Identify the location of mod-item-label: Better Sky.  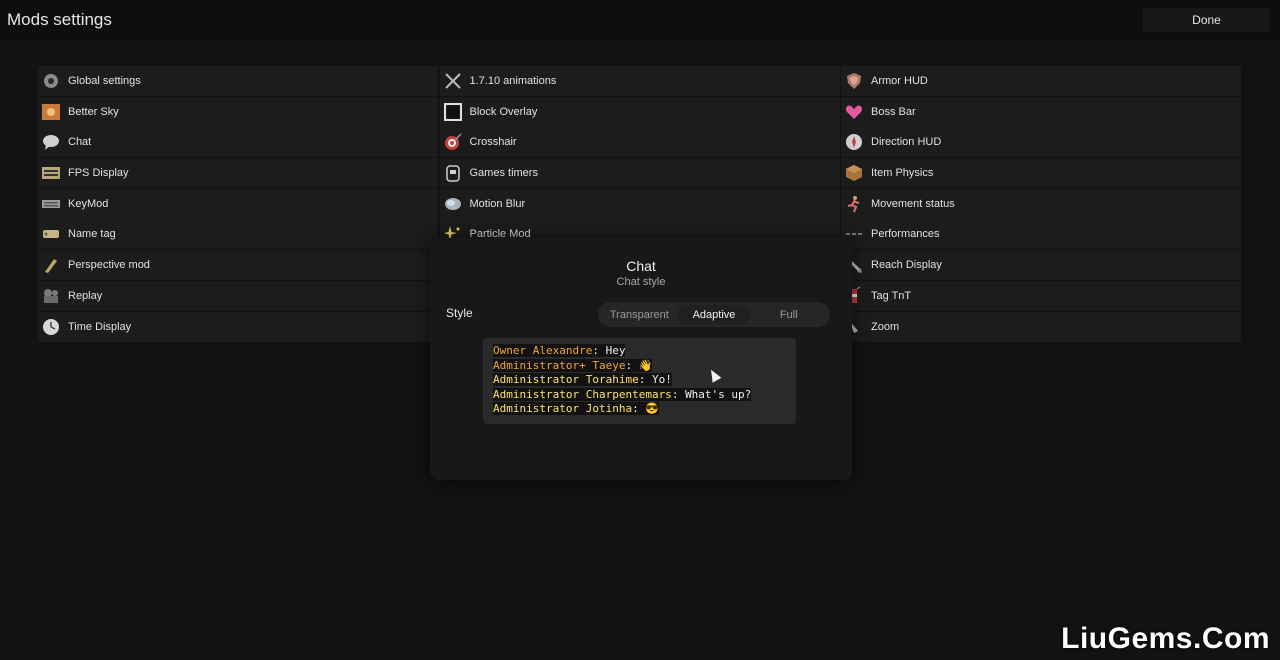
(93, 111).